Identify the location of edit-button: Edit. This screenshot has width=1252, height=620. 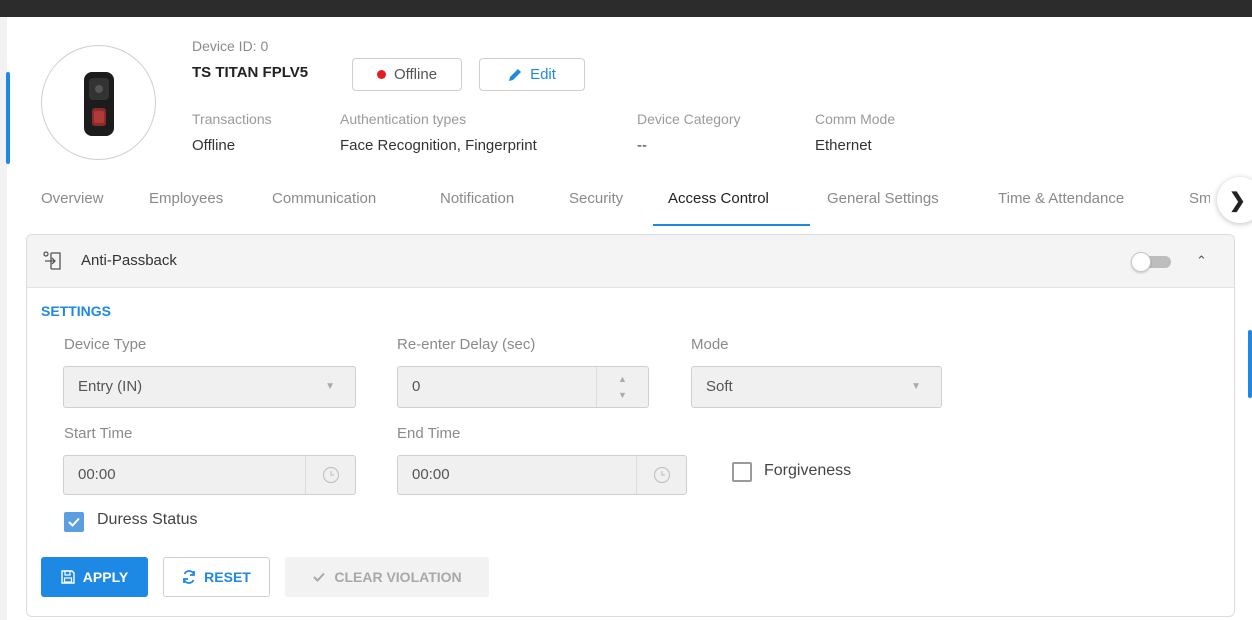
(532, 74).